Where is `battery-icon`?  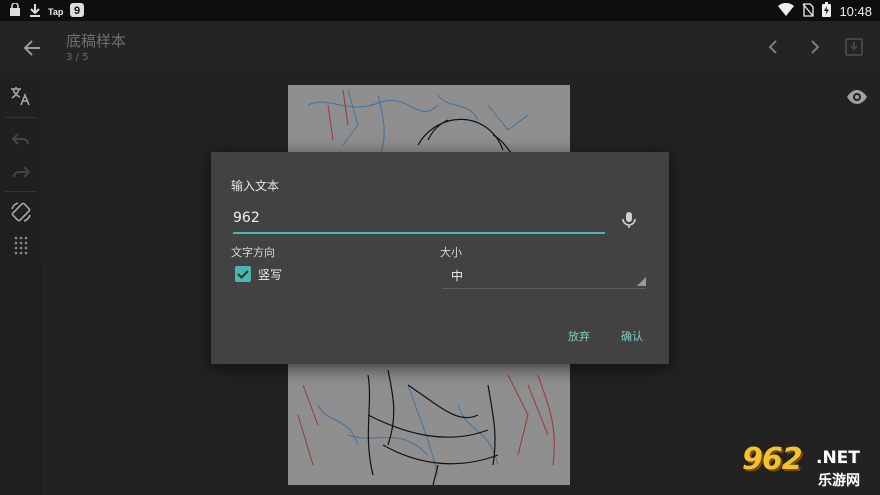
battery-icon is located at coordinates (827, 11).